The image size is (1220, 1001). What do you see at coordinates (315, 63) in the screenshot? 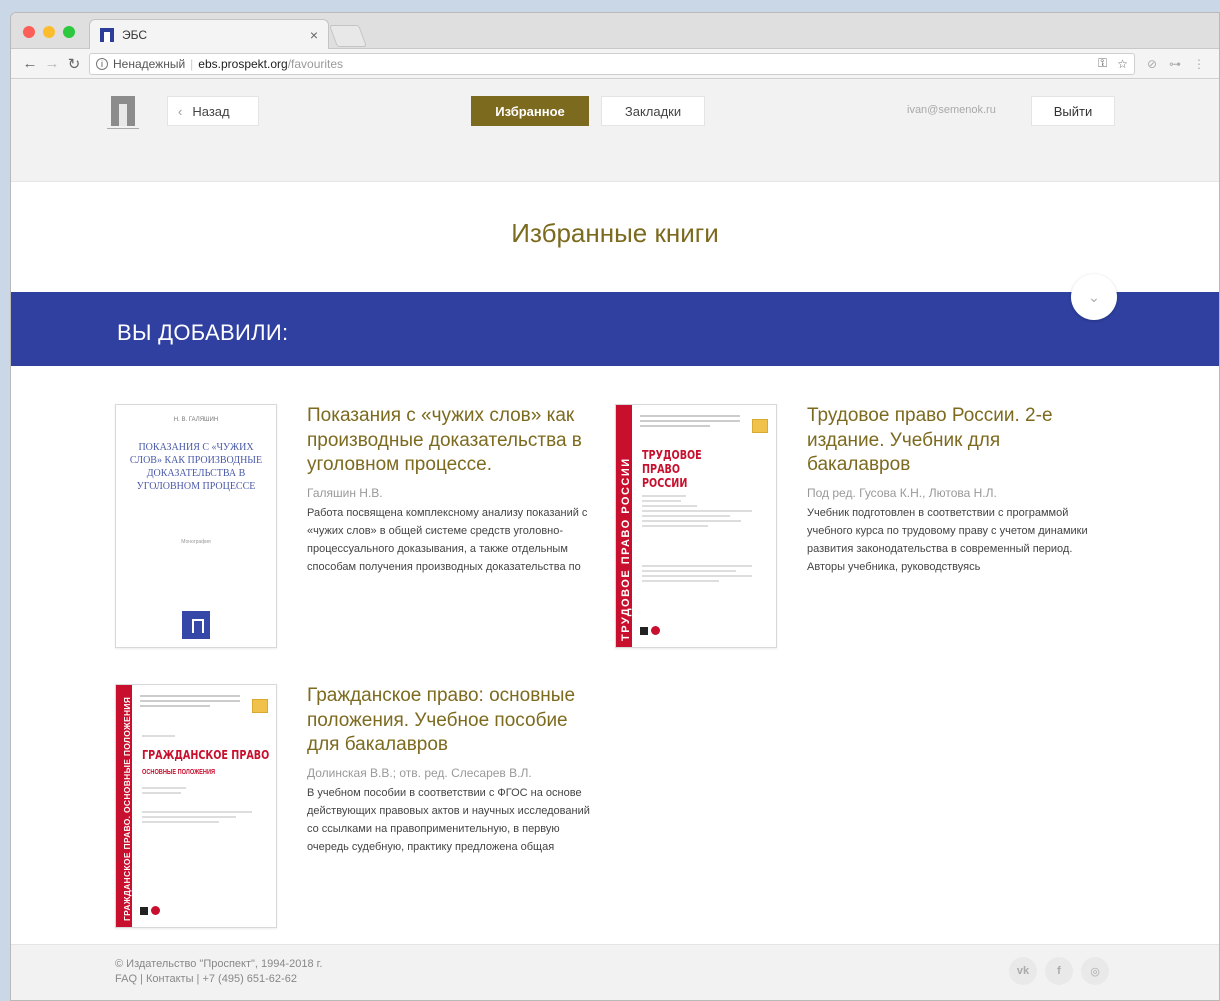
I see `url-path: /favourites` at bounding box center [315, 63].